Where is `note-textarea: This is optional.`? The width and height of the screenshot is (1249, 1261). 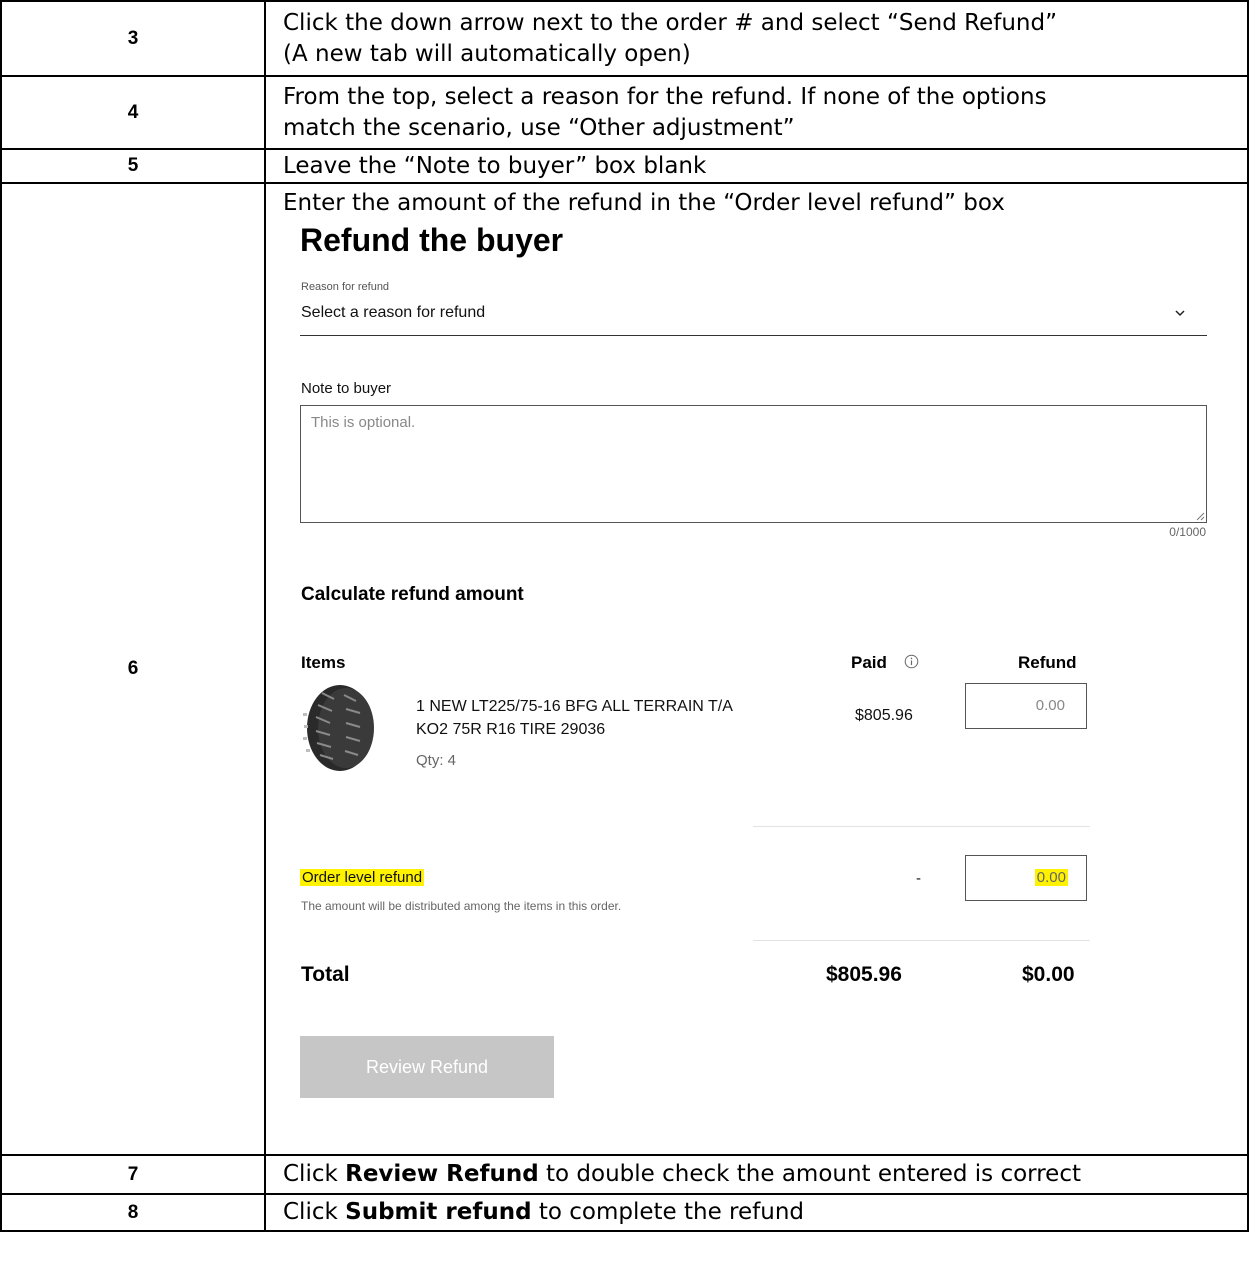 note-textarea: This is optional. is located at coordinates (753, 464).